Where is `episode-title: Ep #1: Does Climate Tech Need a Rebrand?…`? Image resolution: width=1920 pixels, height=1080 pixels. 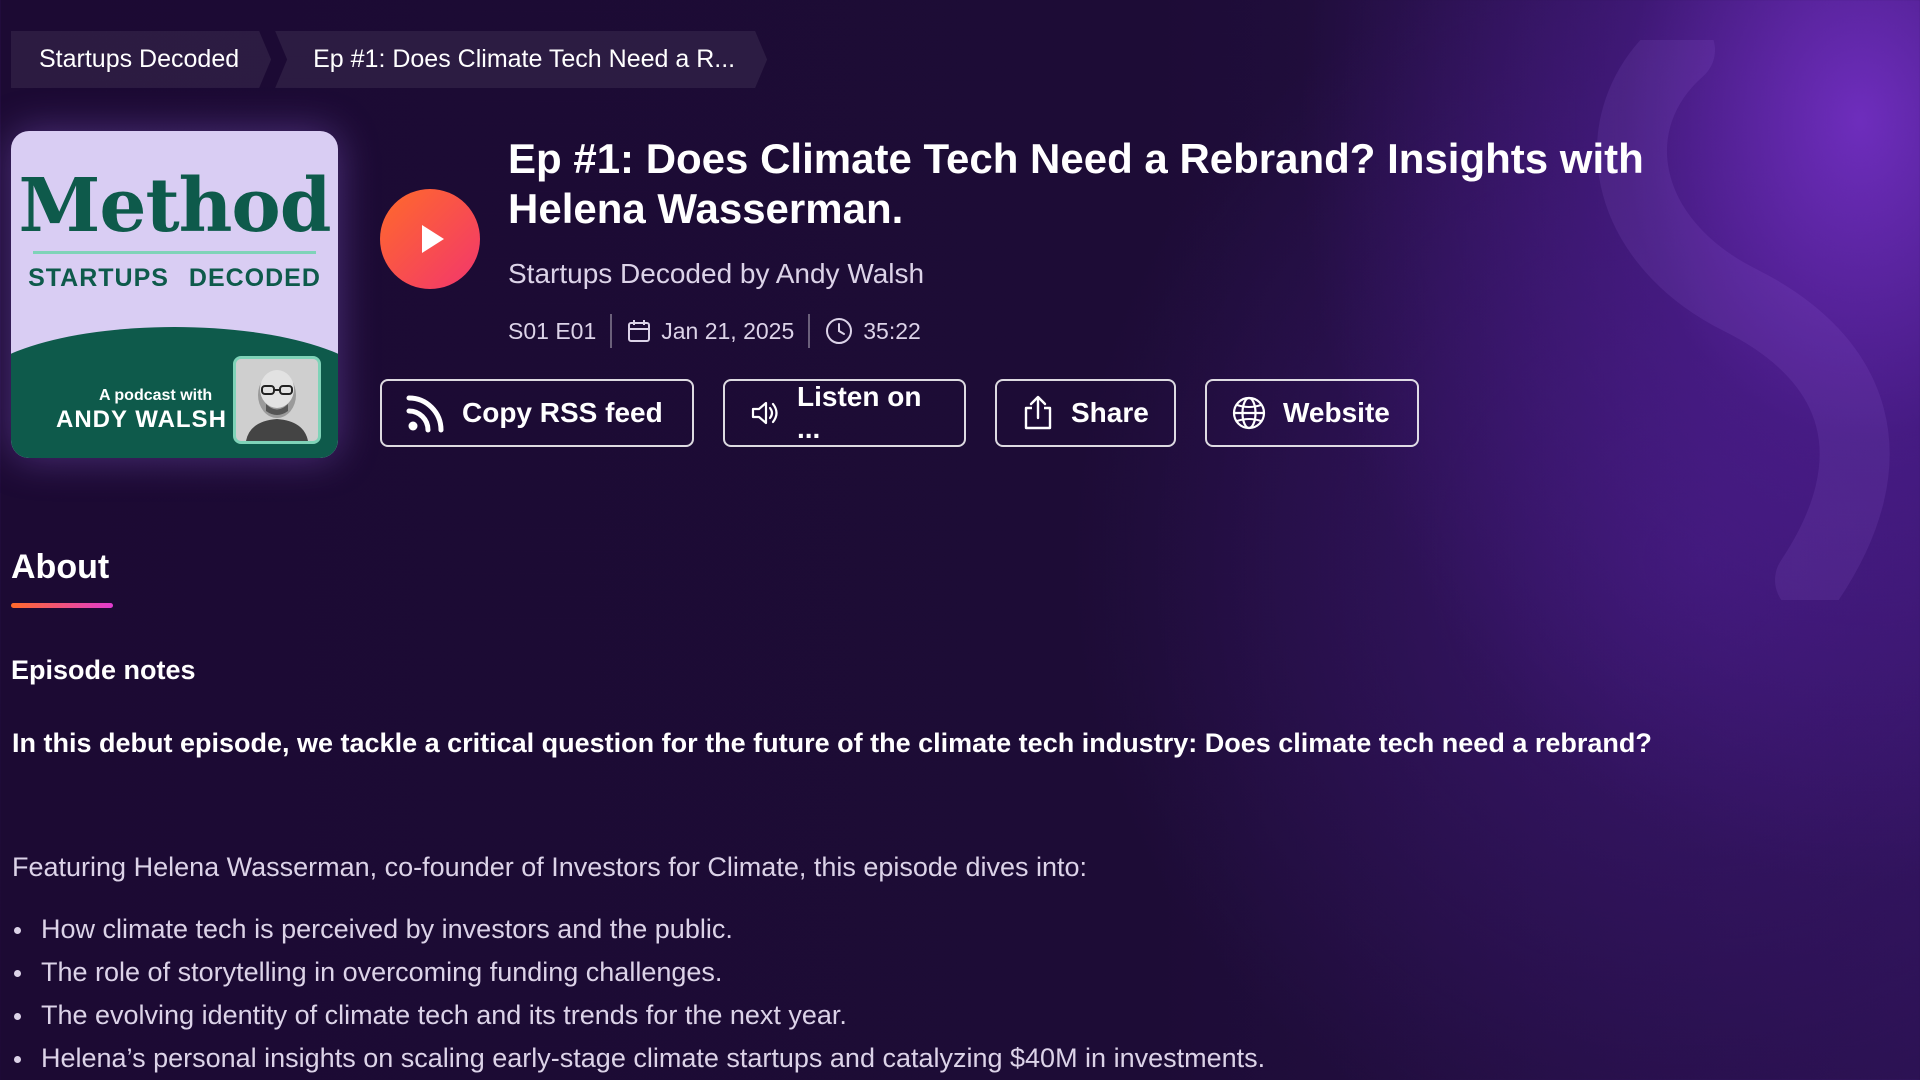
episode-title: Ep #1: Does Climate Tech Need a Rebrand?… is located at coordinates (1076, 183).